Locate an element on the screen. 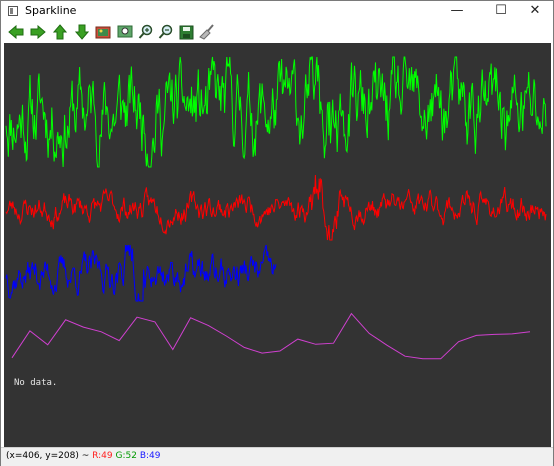 The width and height of the screenshot is (554, 466). arrow-down-icon is located at coordinates (82, 32).